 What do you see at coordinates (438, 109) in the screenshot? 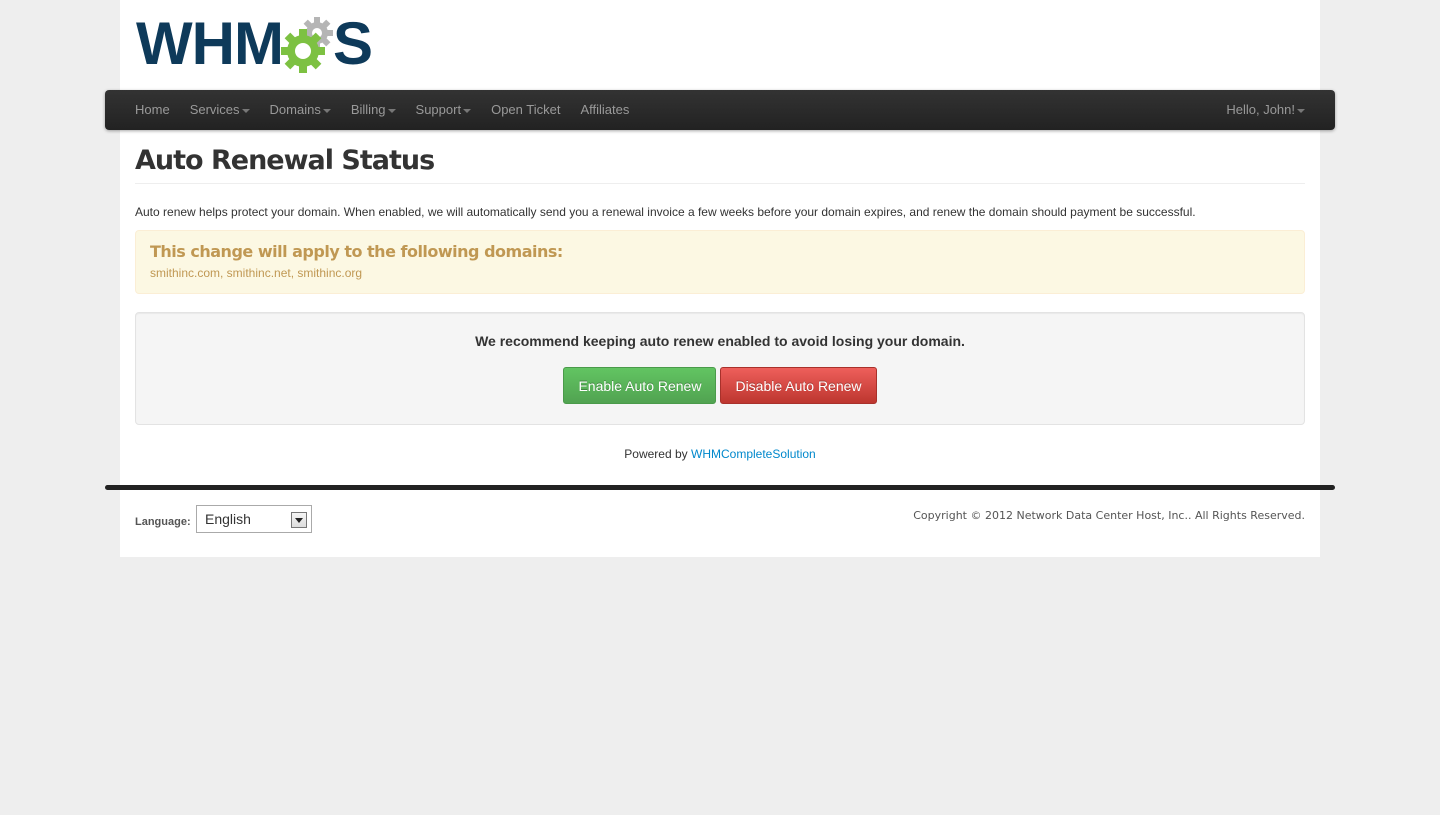
I see `nav-item-label: Support` at bounding box center [438, 109].